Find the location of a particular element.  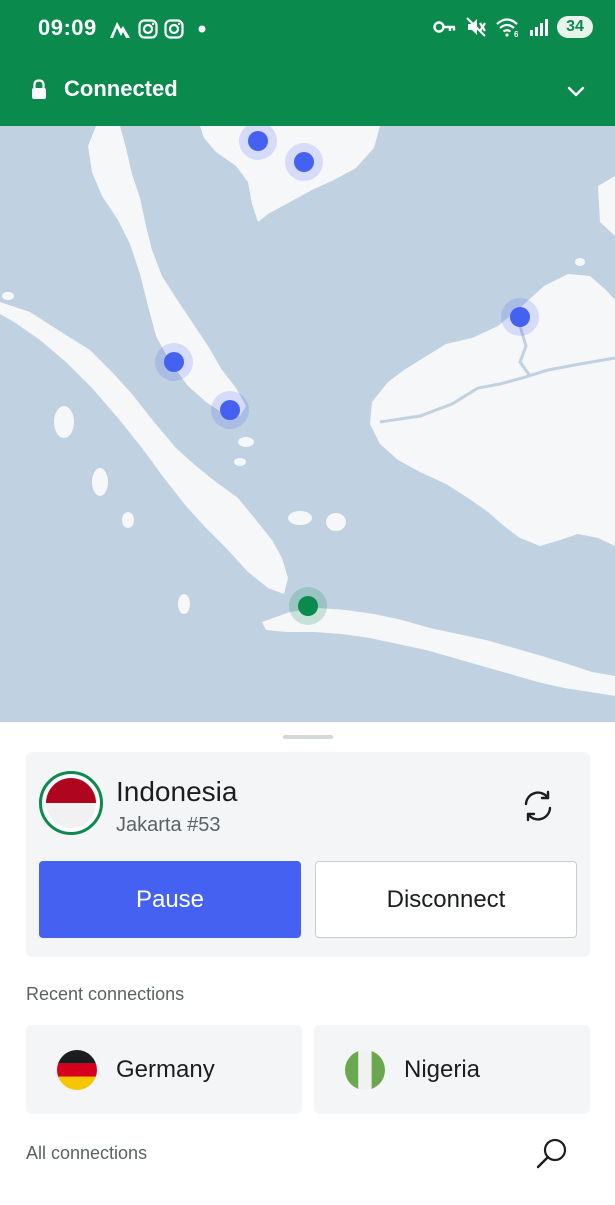

germany-flag-icon is located at coordinates (77, 1070).